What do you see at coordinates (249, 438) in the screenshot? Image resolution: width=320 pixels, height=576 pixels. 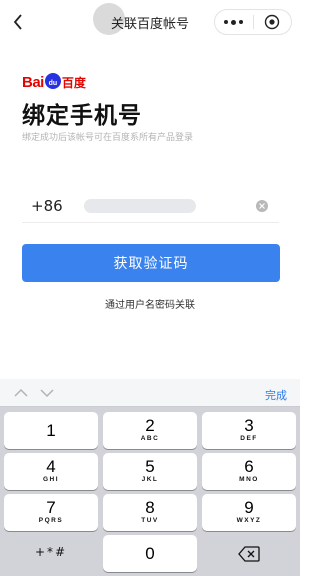 I see `key-letters: DEF` at bounding box center [249, 438].